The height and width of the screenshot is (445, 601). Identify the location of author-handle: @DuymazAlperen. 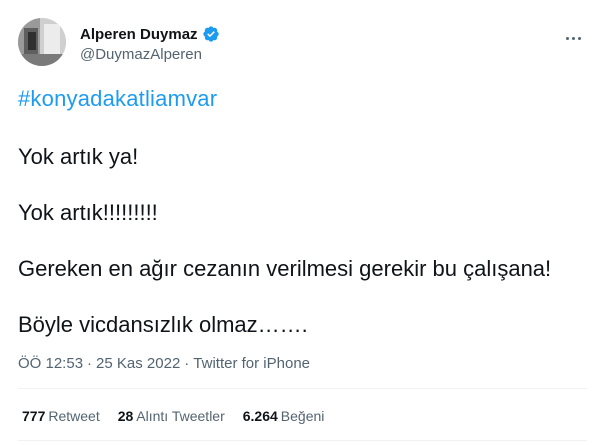
(150, 54).